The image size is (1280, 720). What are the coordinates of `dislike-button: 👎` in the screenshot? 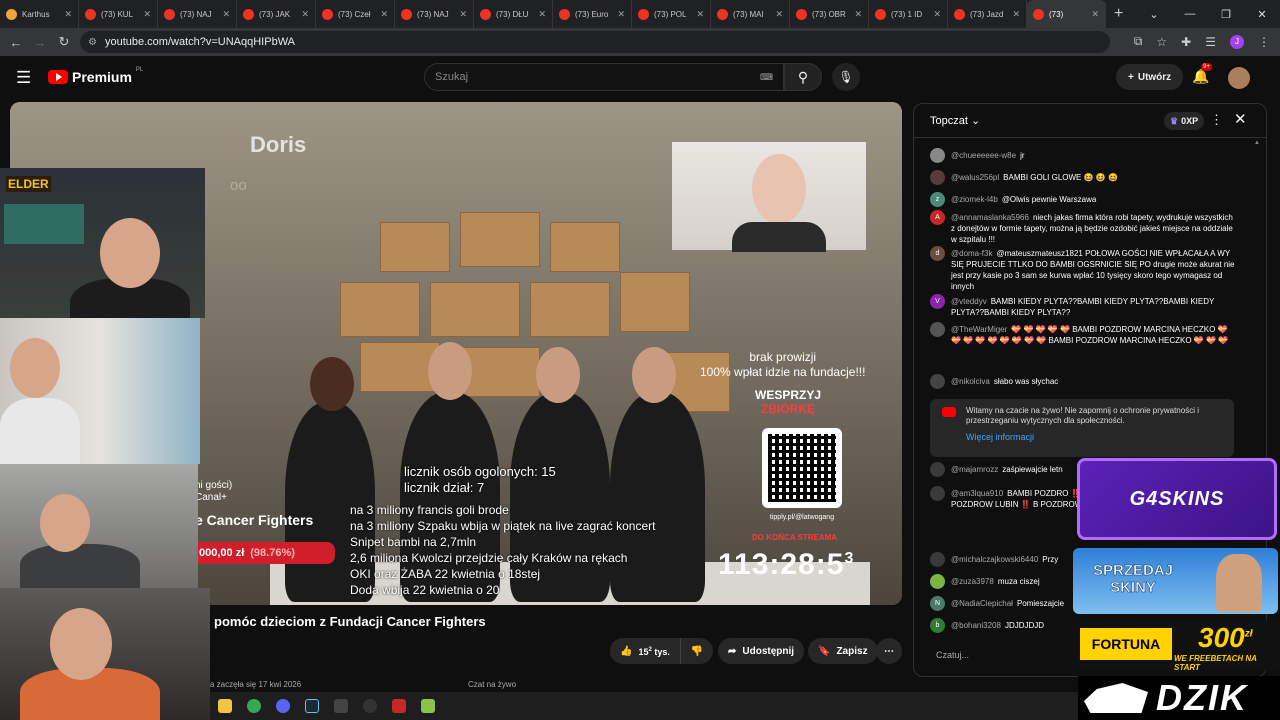 It's located at (696, 651).